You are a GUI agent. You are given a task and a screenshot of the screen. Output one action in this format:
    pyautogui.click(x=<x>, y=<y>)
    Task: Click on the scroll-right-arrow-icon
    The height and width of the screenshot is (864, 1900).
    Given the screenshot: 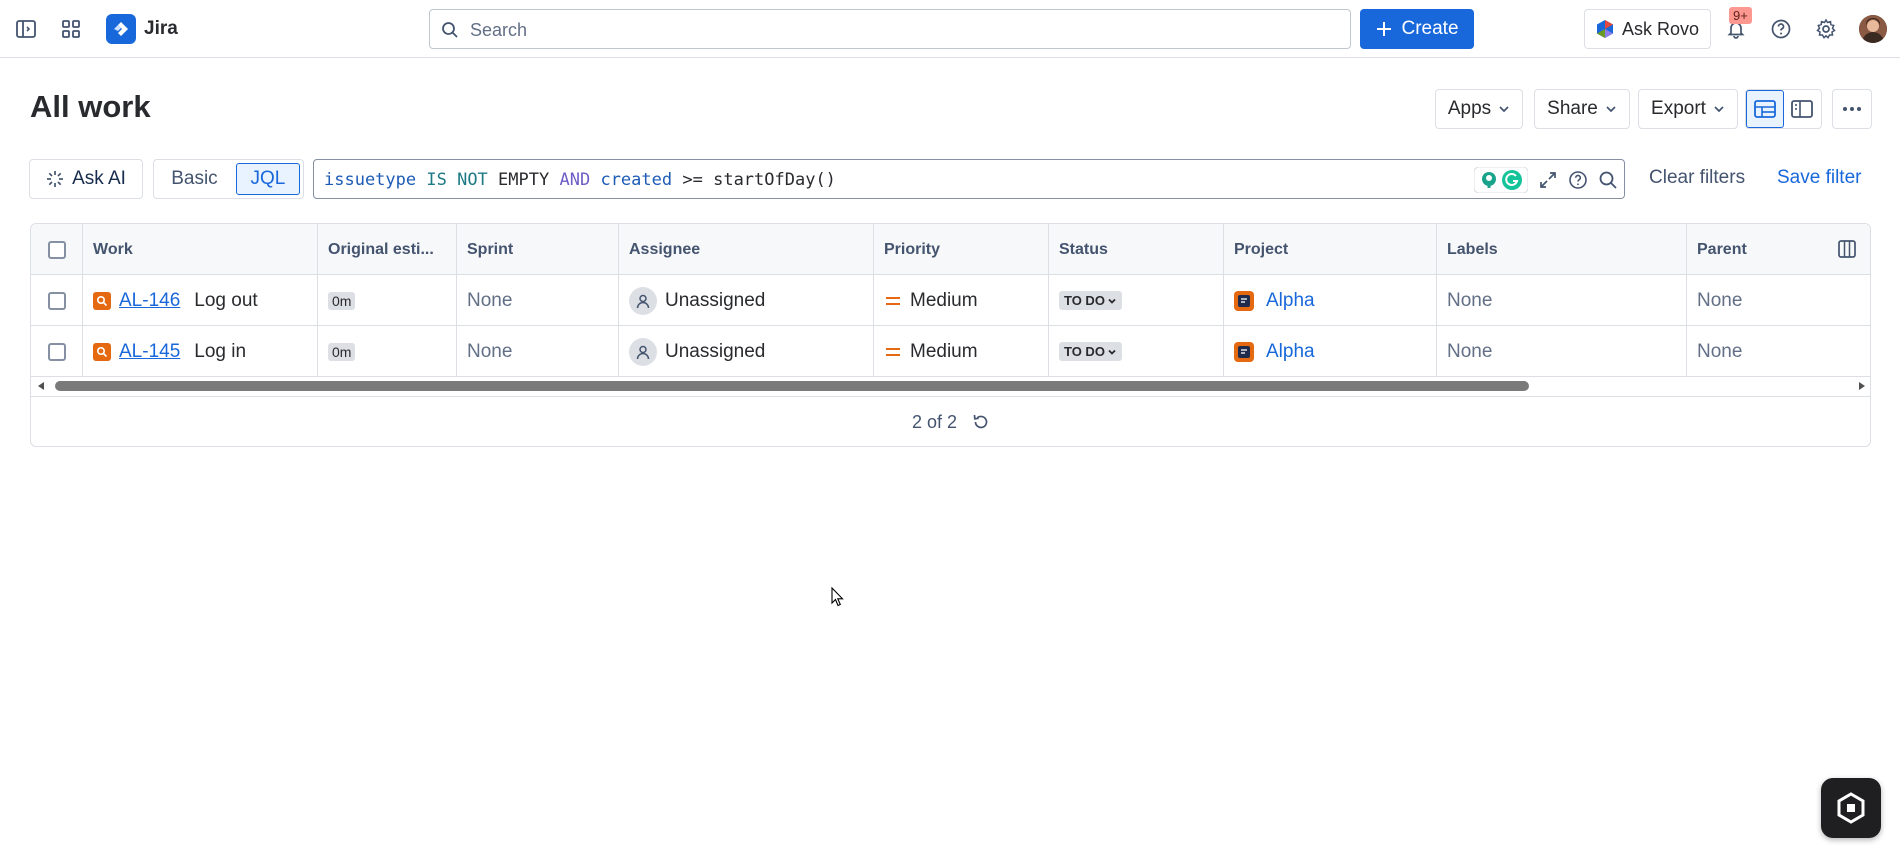 What is the action you would take?
    pyautogui.click(x=1862, y=386)
    